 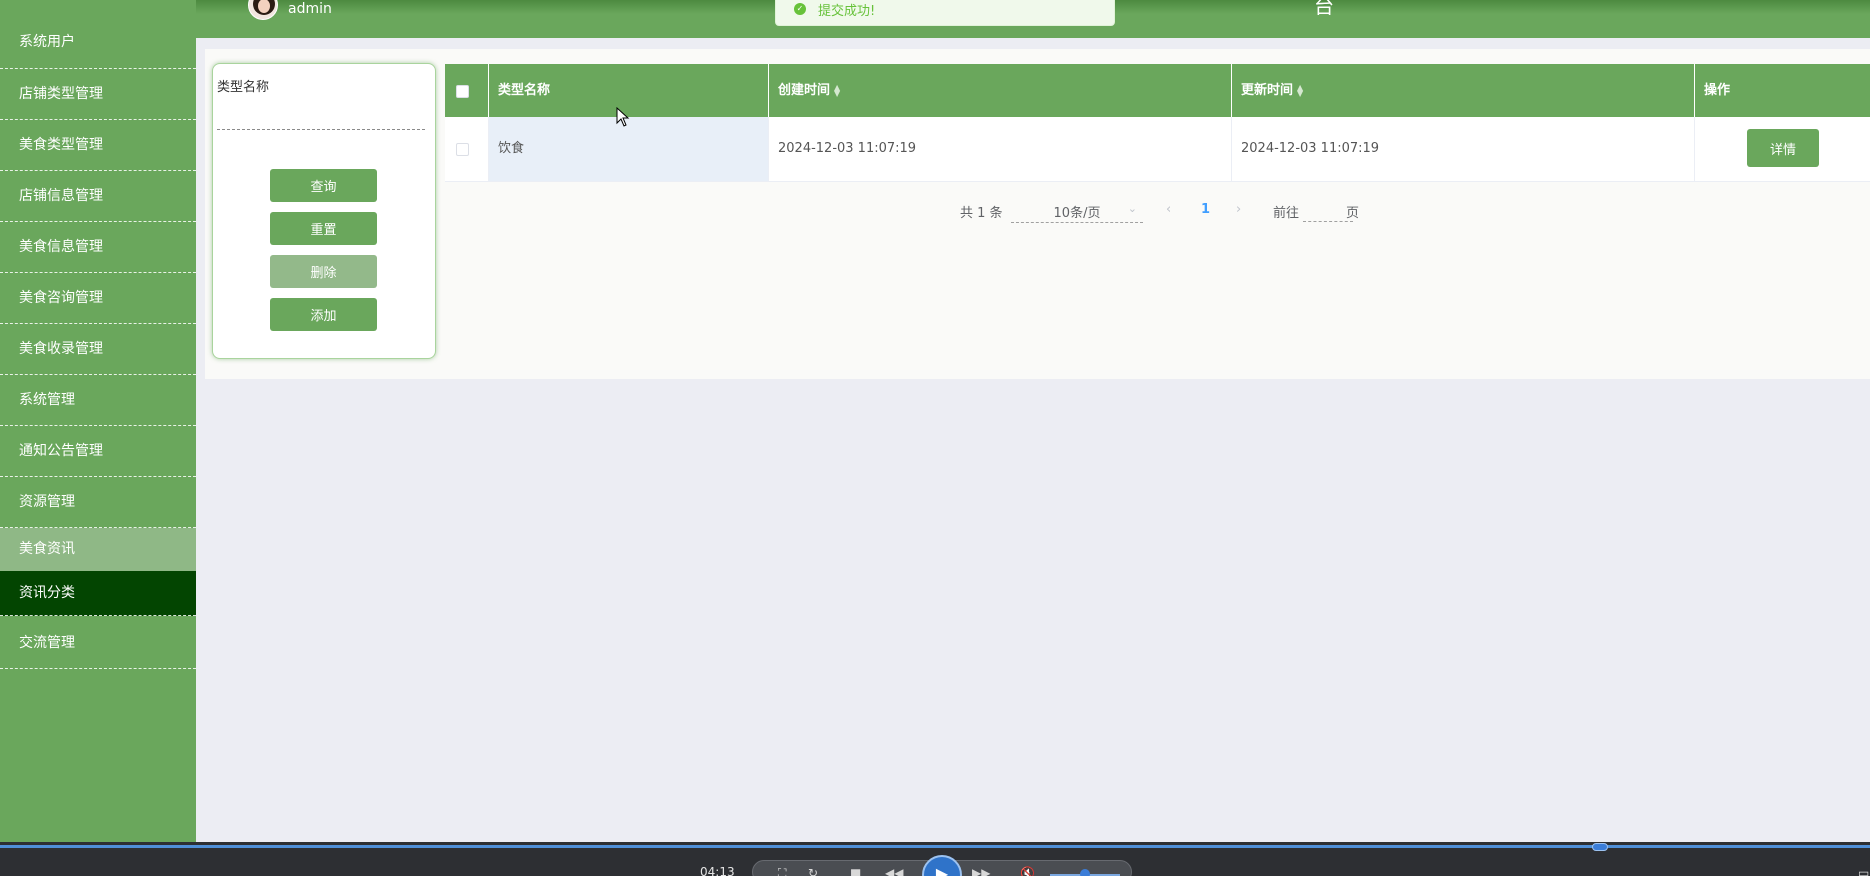 I want to click on prev-page-button: ‹, so click(x=1168, y=211).